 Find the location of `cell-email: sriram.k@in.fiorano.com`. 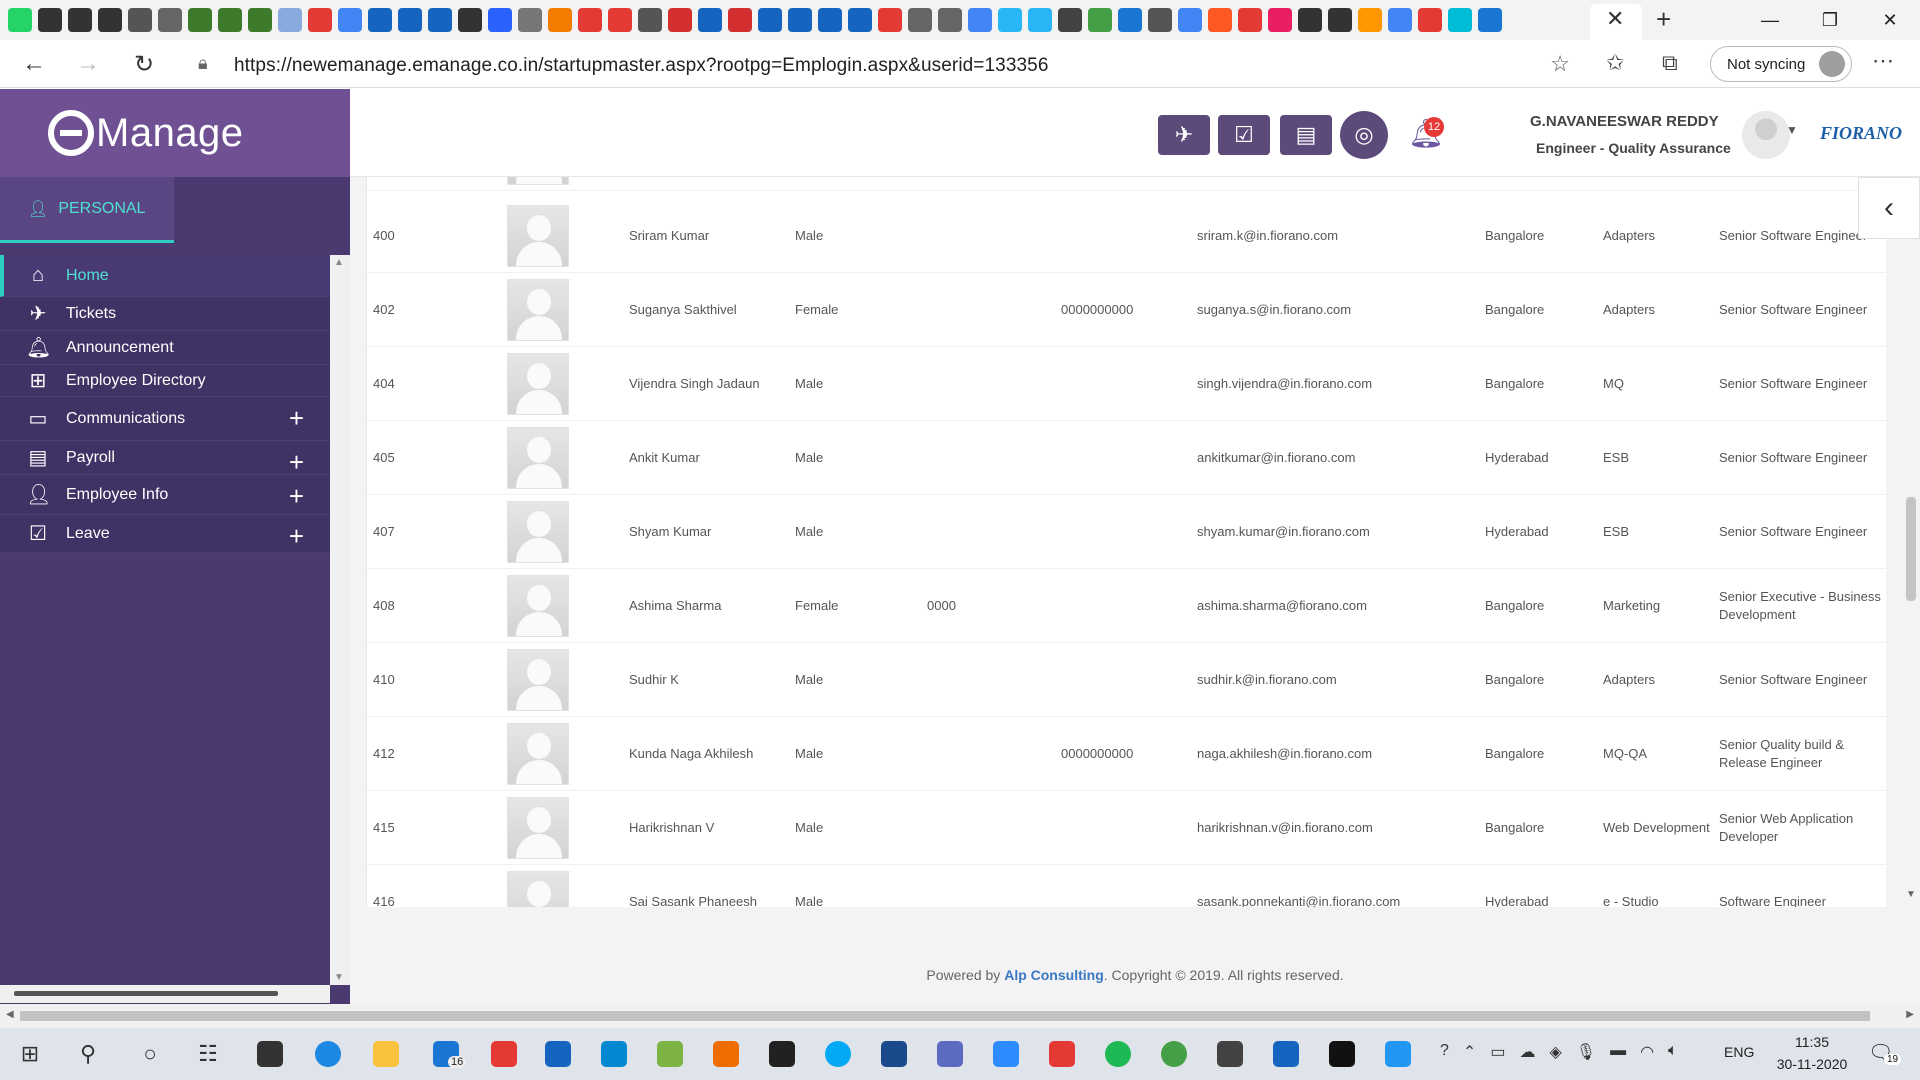

cell-email: sriram.k@in.fiorano.com is located at coordinates (1337, 236).